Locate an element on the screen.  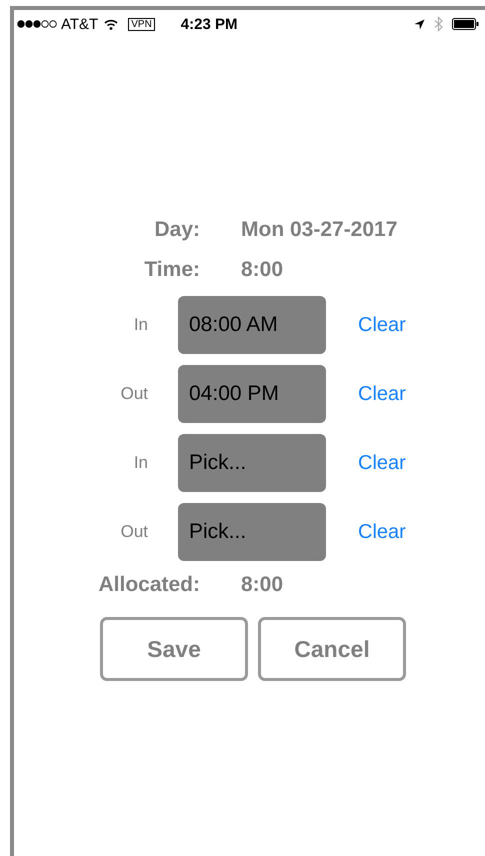
field-label: Allocated: is located at coordinates (148, 585).